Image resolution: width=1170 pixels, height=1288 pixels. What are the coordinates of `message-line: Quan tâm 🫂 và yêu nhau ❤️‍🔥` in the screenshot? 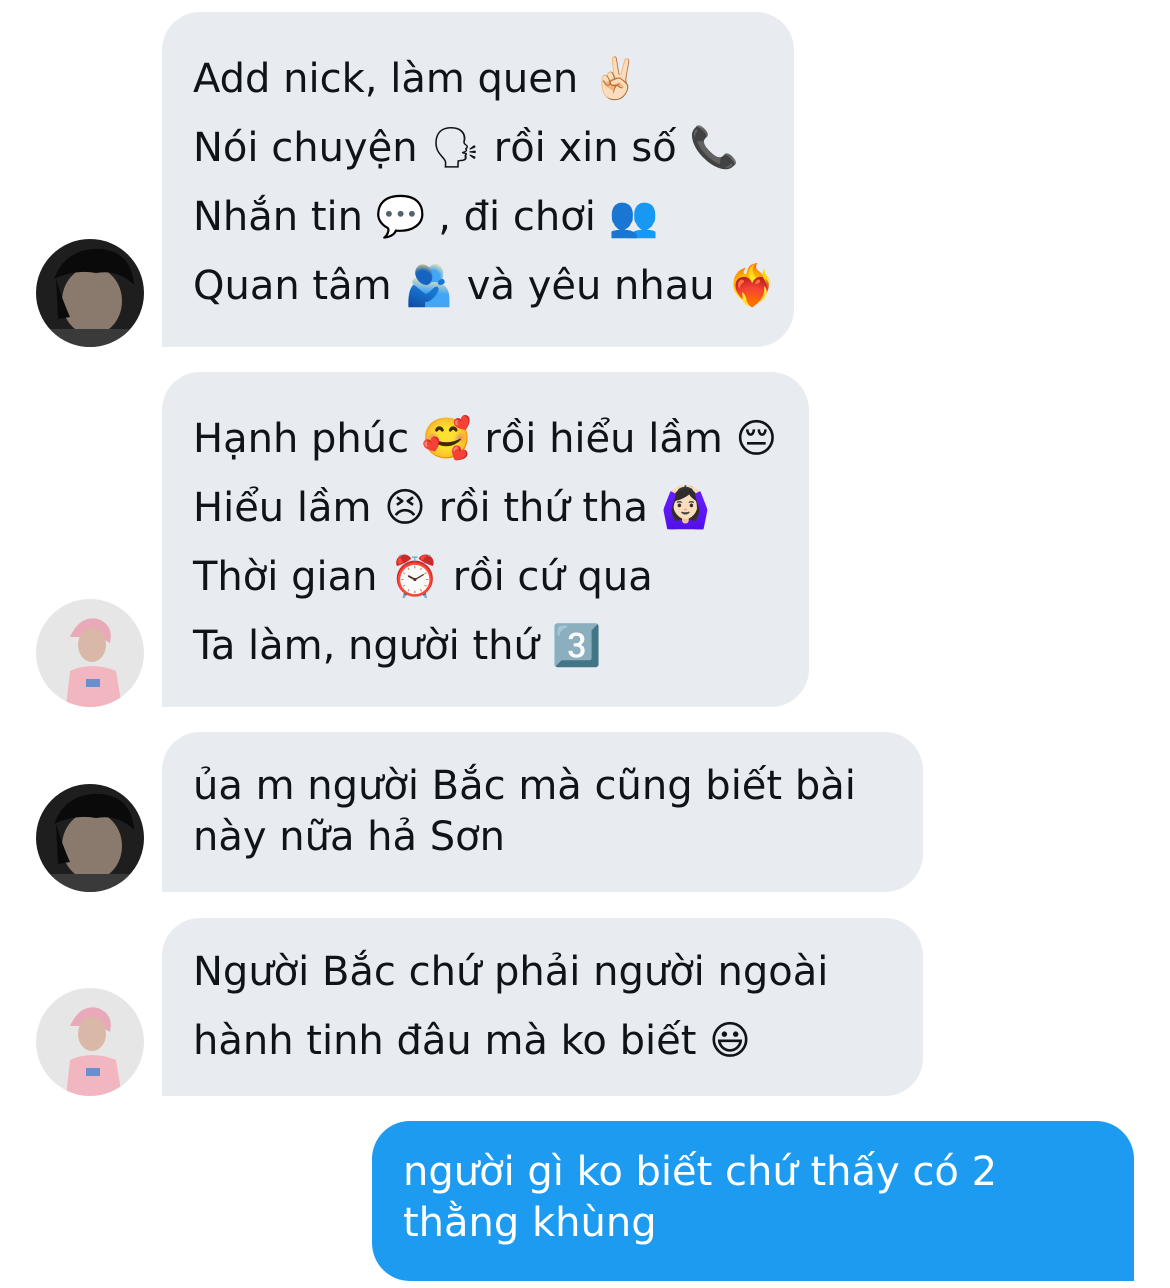 It's located at (485, 286).